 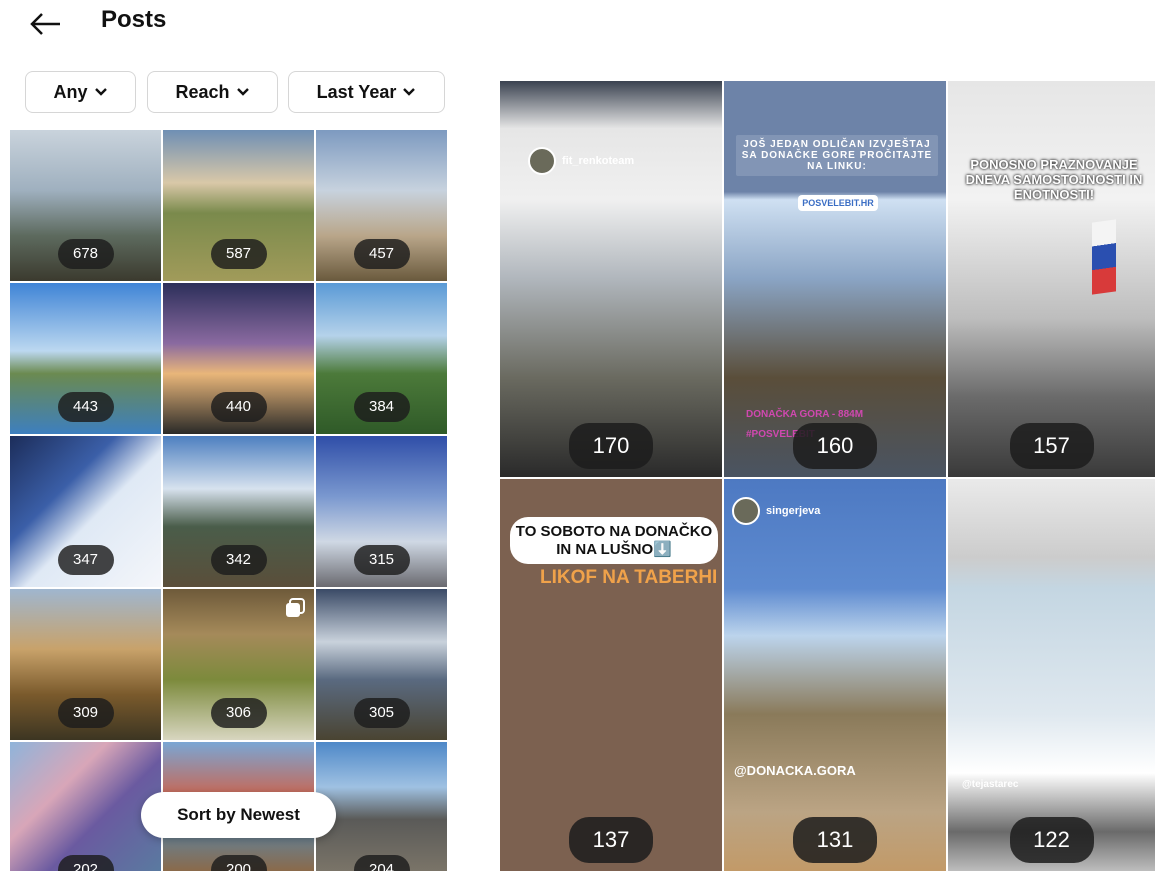 I want to click on reach-count-badge: 306, so click(x=238, y=713).